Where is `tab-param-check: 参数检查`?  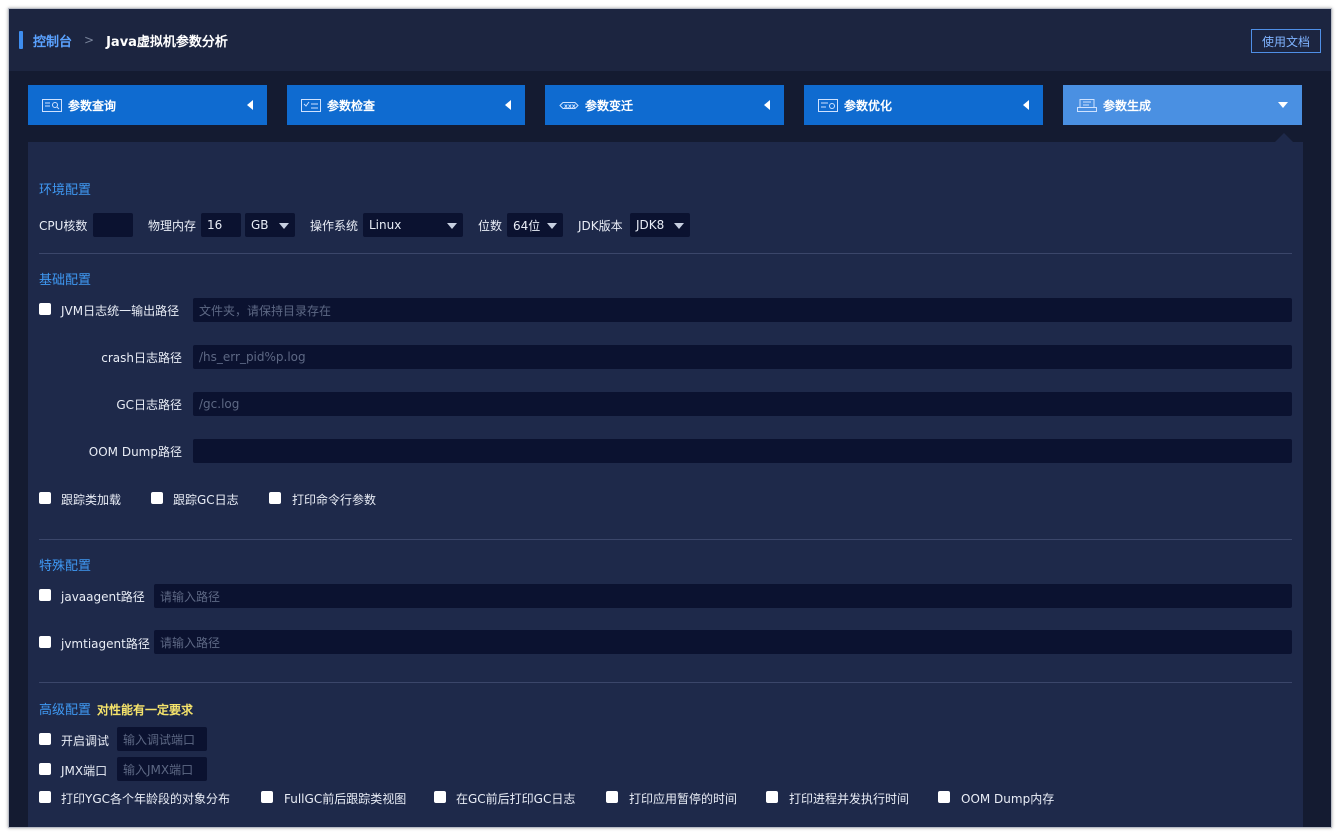 tab-param-check: 参数检查 is located at coordinates (406, 105).